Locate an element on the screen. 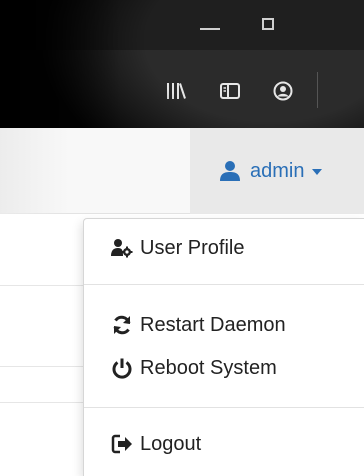 This screenshot has height=476, width=364. menu-item-logout: Logout is located at coordinates (224, 444).